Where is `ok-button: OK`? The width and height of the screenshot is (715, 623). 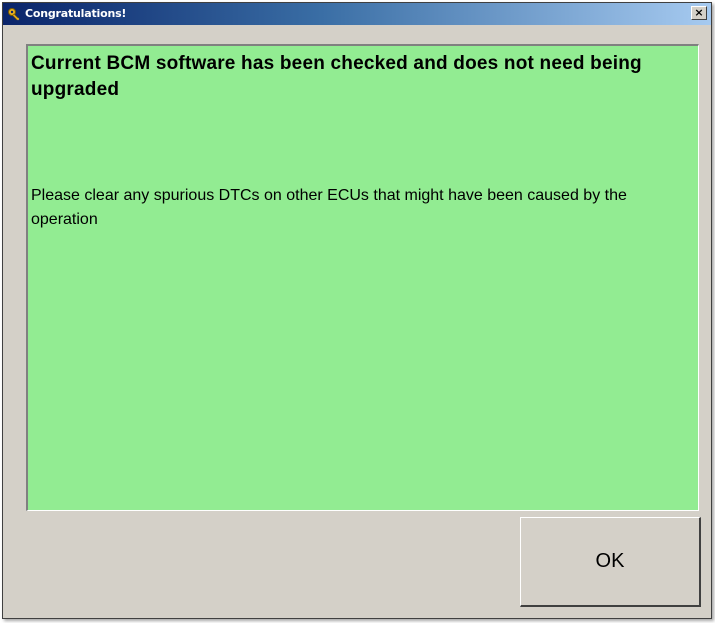
ok-button: OK is located at coordinates (610, 562).